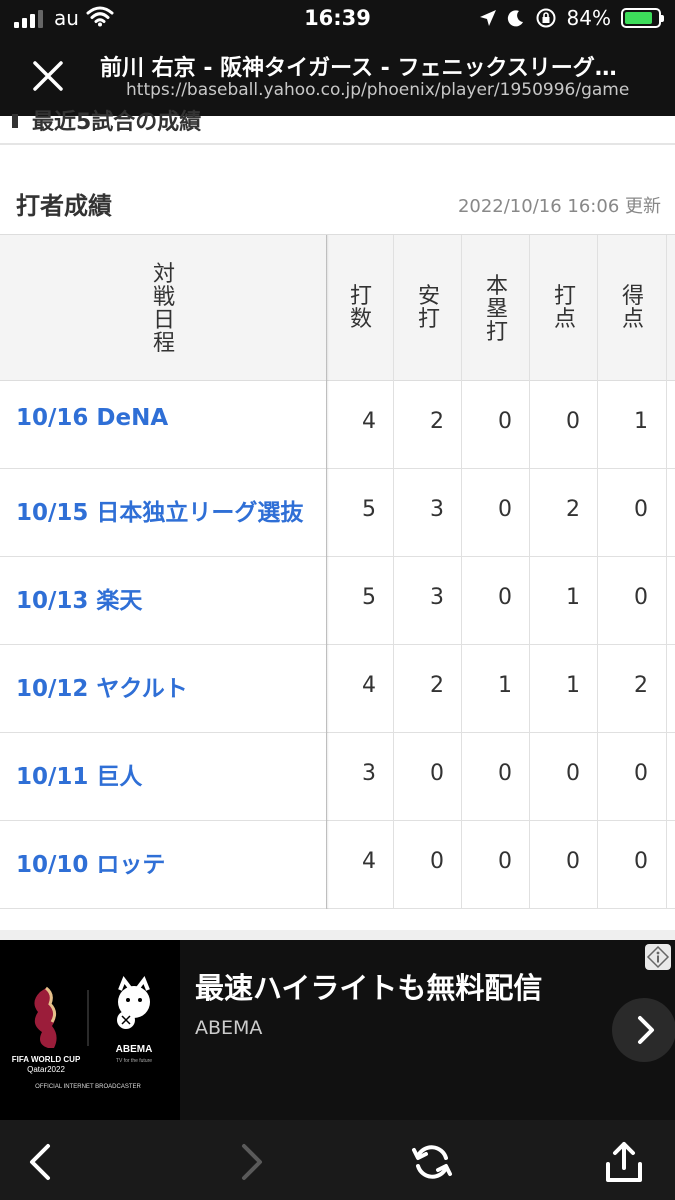  What do you see at coordinates (337, 865) in the screenshot?
I see `table-row: 10/10 ロッテ 4 0 0 0 0` at bounding box center [337, 865].